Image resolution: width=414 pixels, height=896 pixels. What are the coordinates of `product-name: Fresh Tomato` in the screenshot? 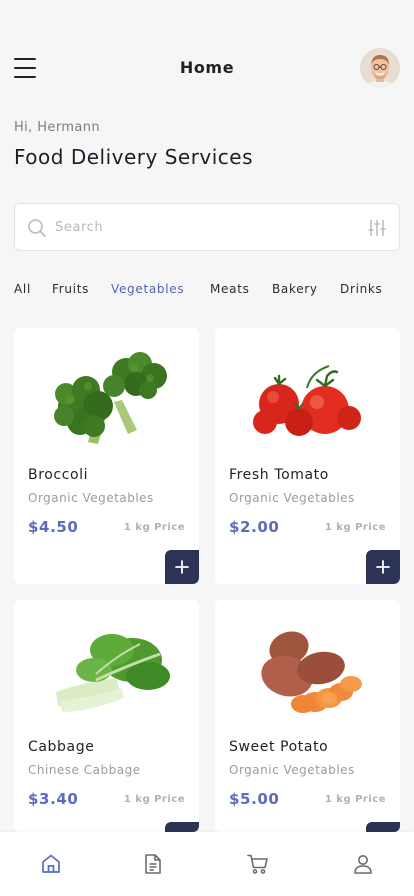 It's located at (279, 475).